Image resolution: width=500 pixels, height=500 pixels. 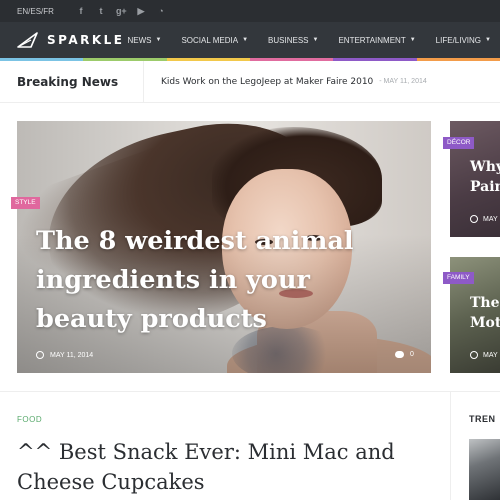 I want to click on nav-item-label: LIFE/LIVING, so click(x=458, y=40).